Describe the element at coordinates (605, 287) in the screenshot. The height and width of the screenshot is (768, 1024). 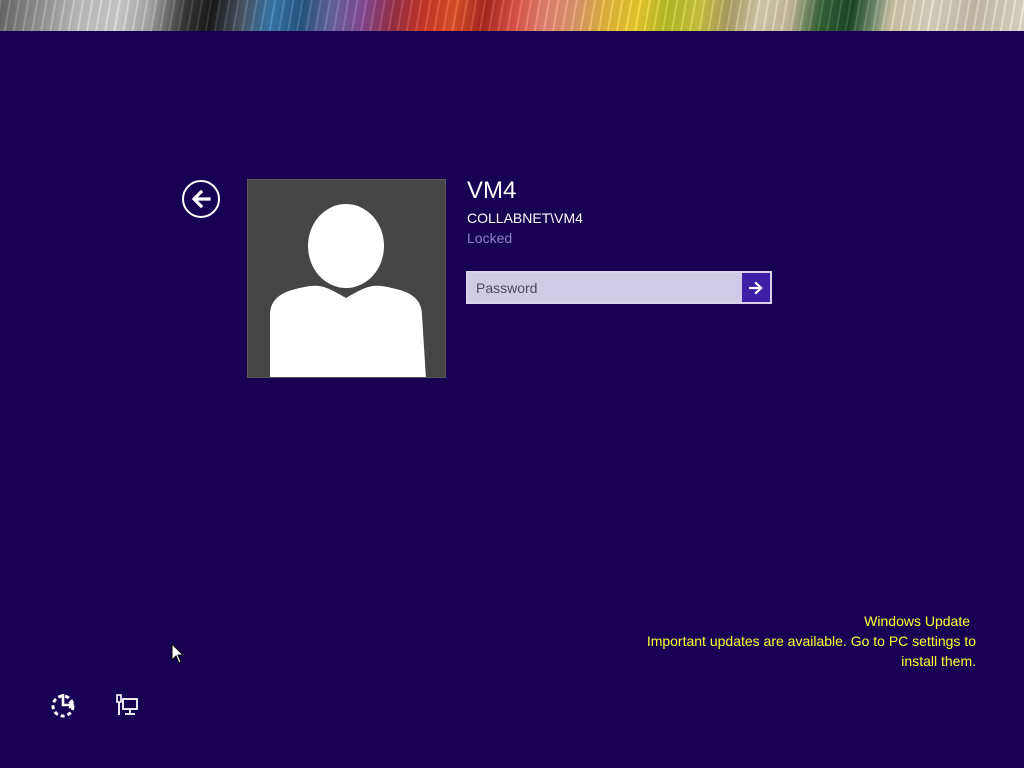
I see `password-input` at that location.